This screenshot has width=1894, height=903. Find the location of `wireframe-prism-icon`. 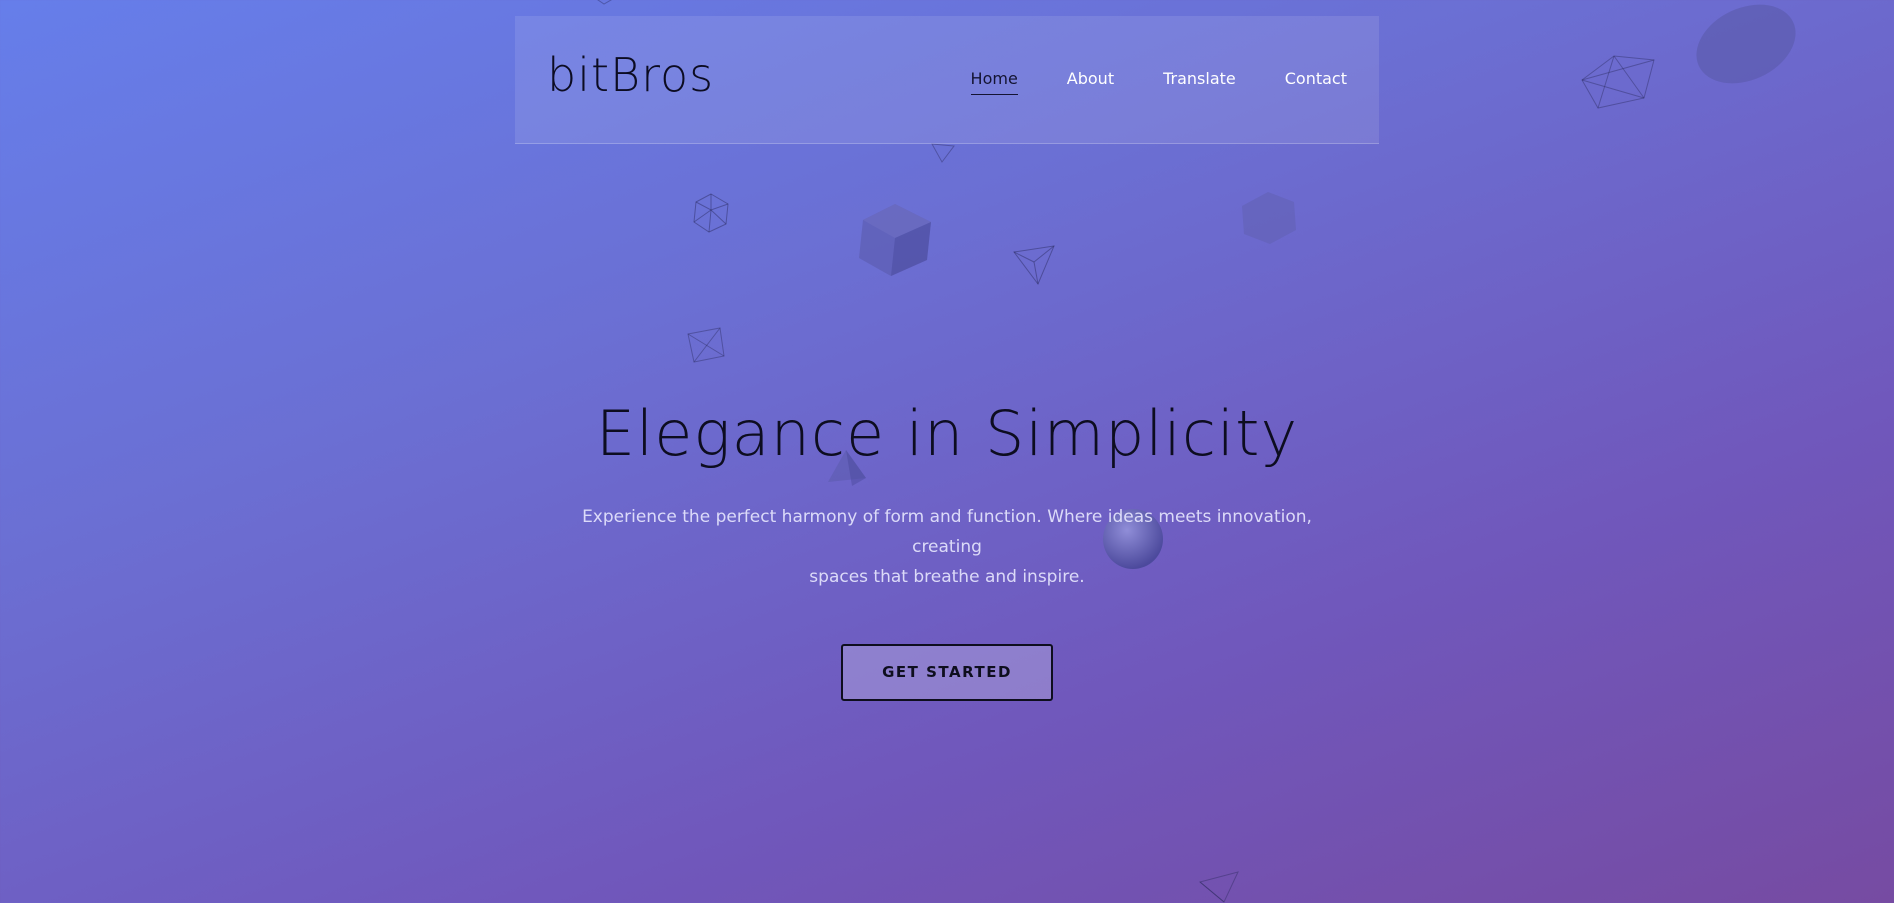

wireframe-prism-icon is located at coordinates (706, 345).